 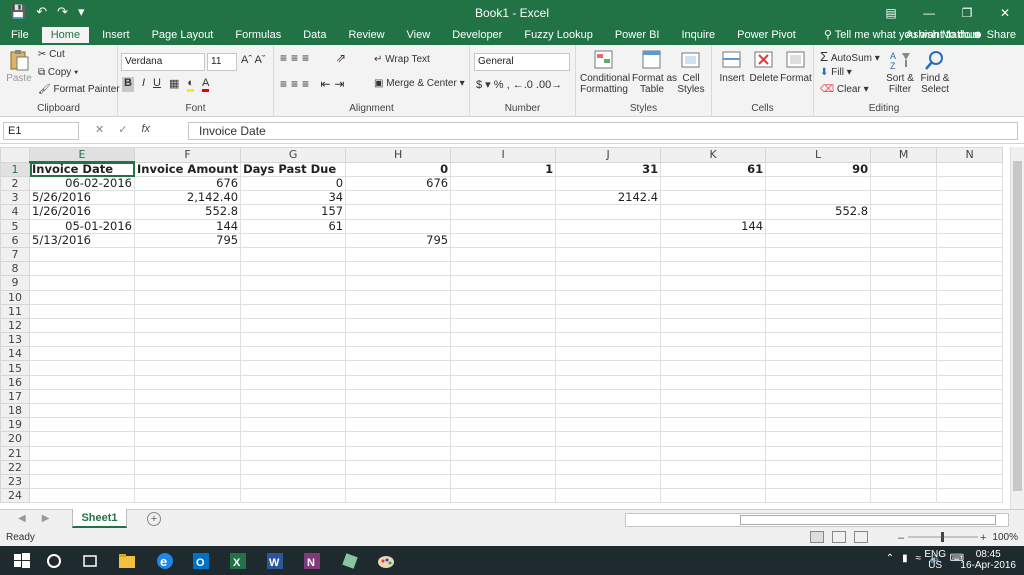 I want to click on conditional-formatting-button: Conditional Formatting, so click(x=605, y=72).